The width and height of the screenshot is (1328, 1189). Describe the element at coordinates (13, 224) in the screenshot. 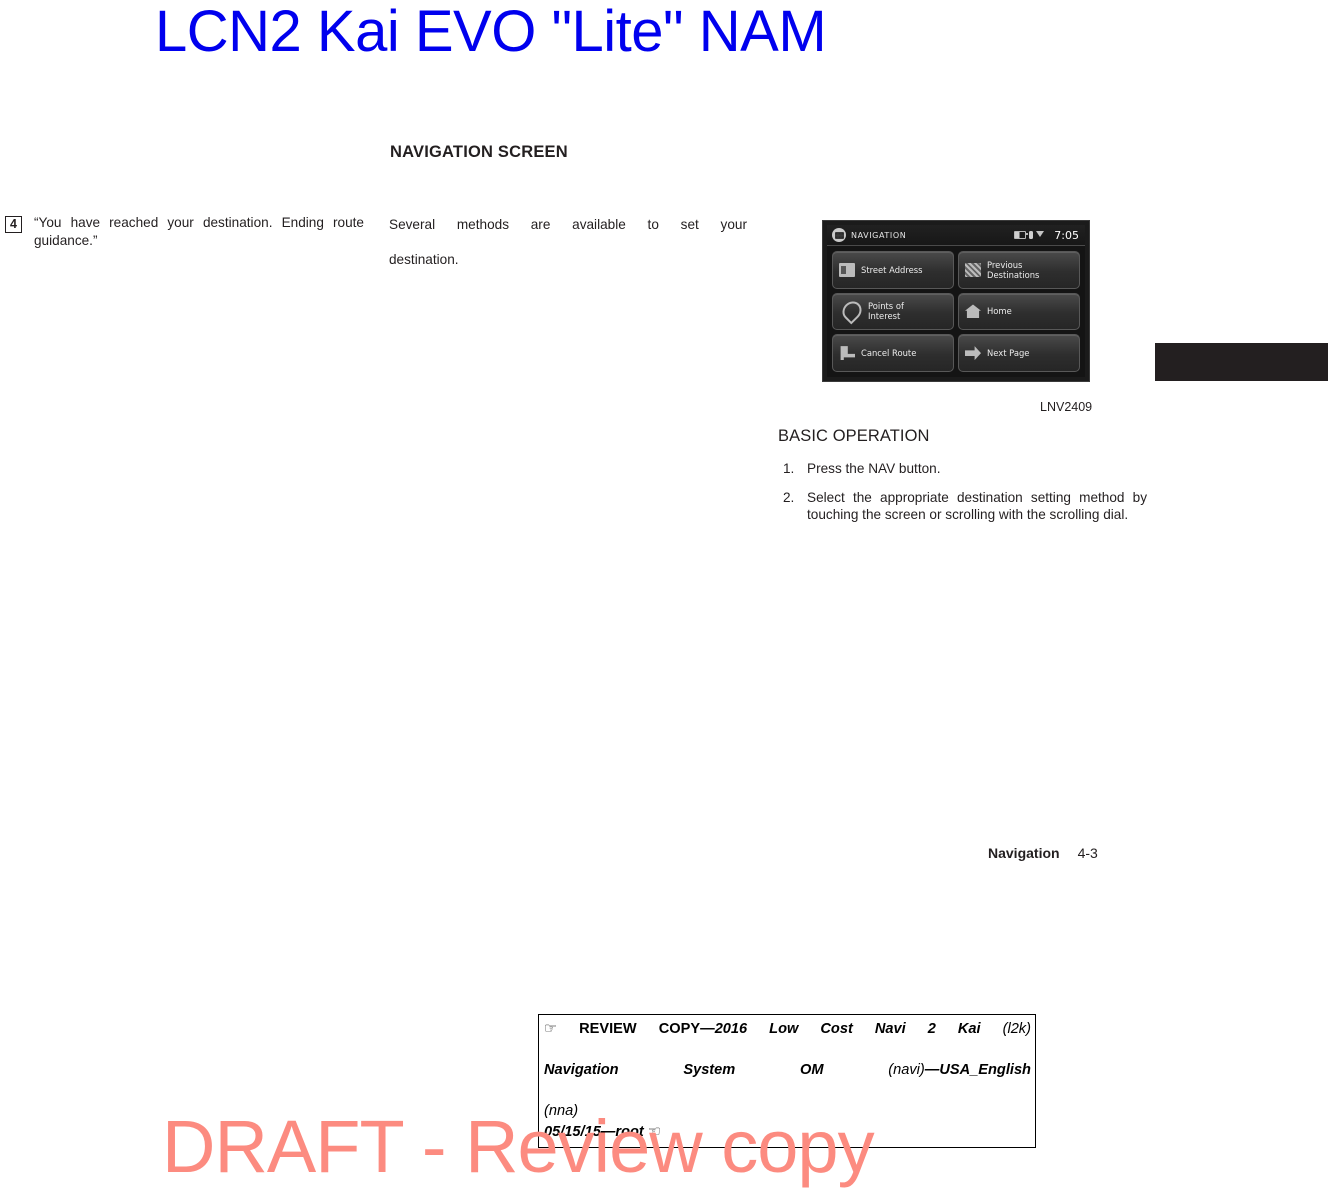

I see `step-number-box: 4` at that location.